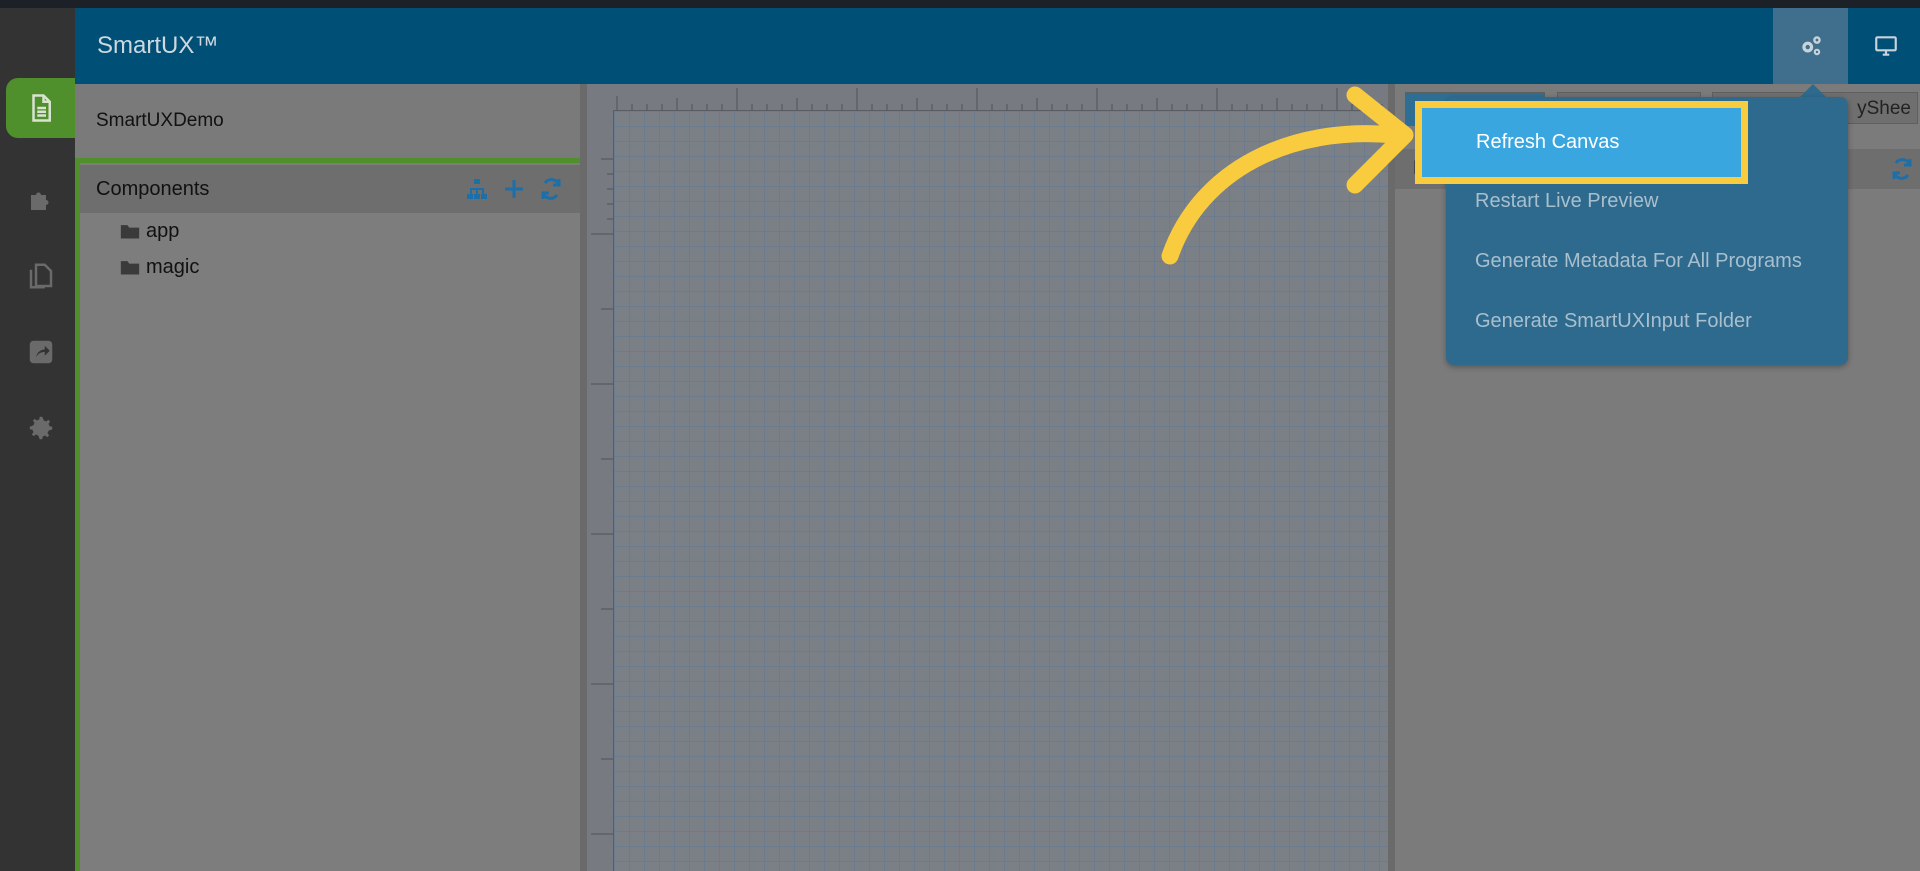 The width and height of the screenshot is (1920, 871). I want to click on plus-icon, so click(514, 189).